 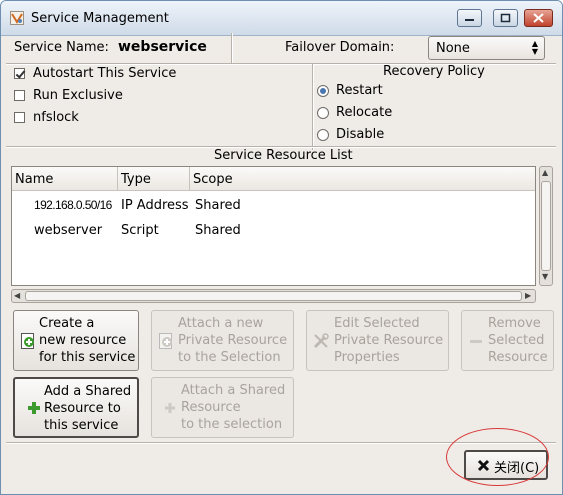 What do you see at coordinates (61, 47) in the screenshot?
I see `service-name-label: Service Name:` at bounding box center [61, 47].